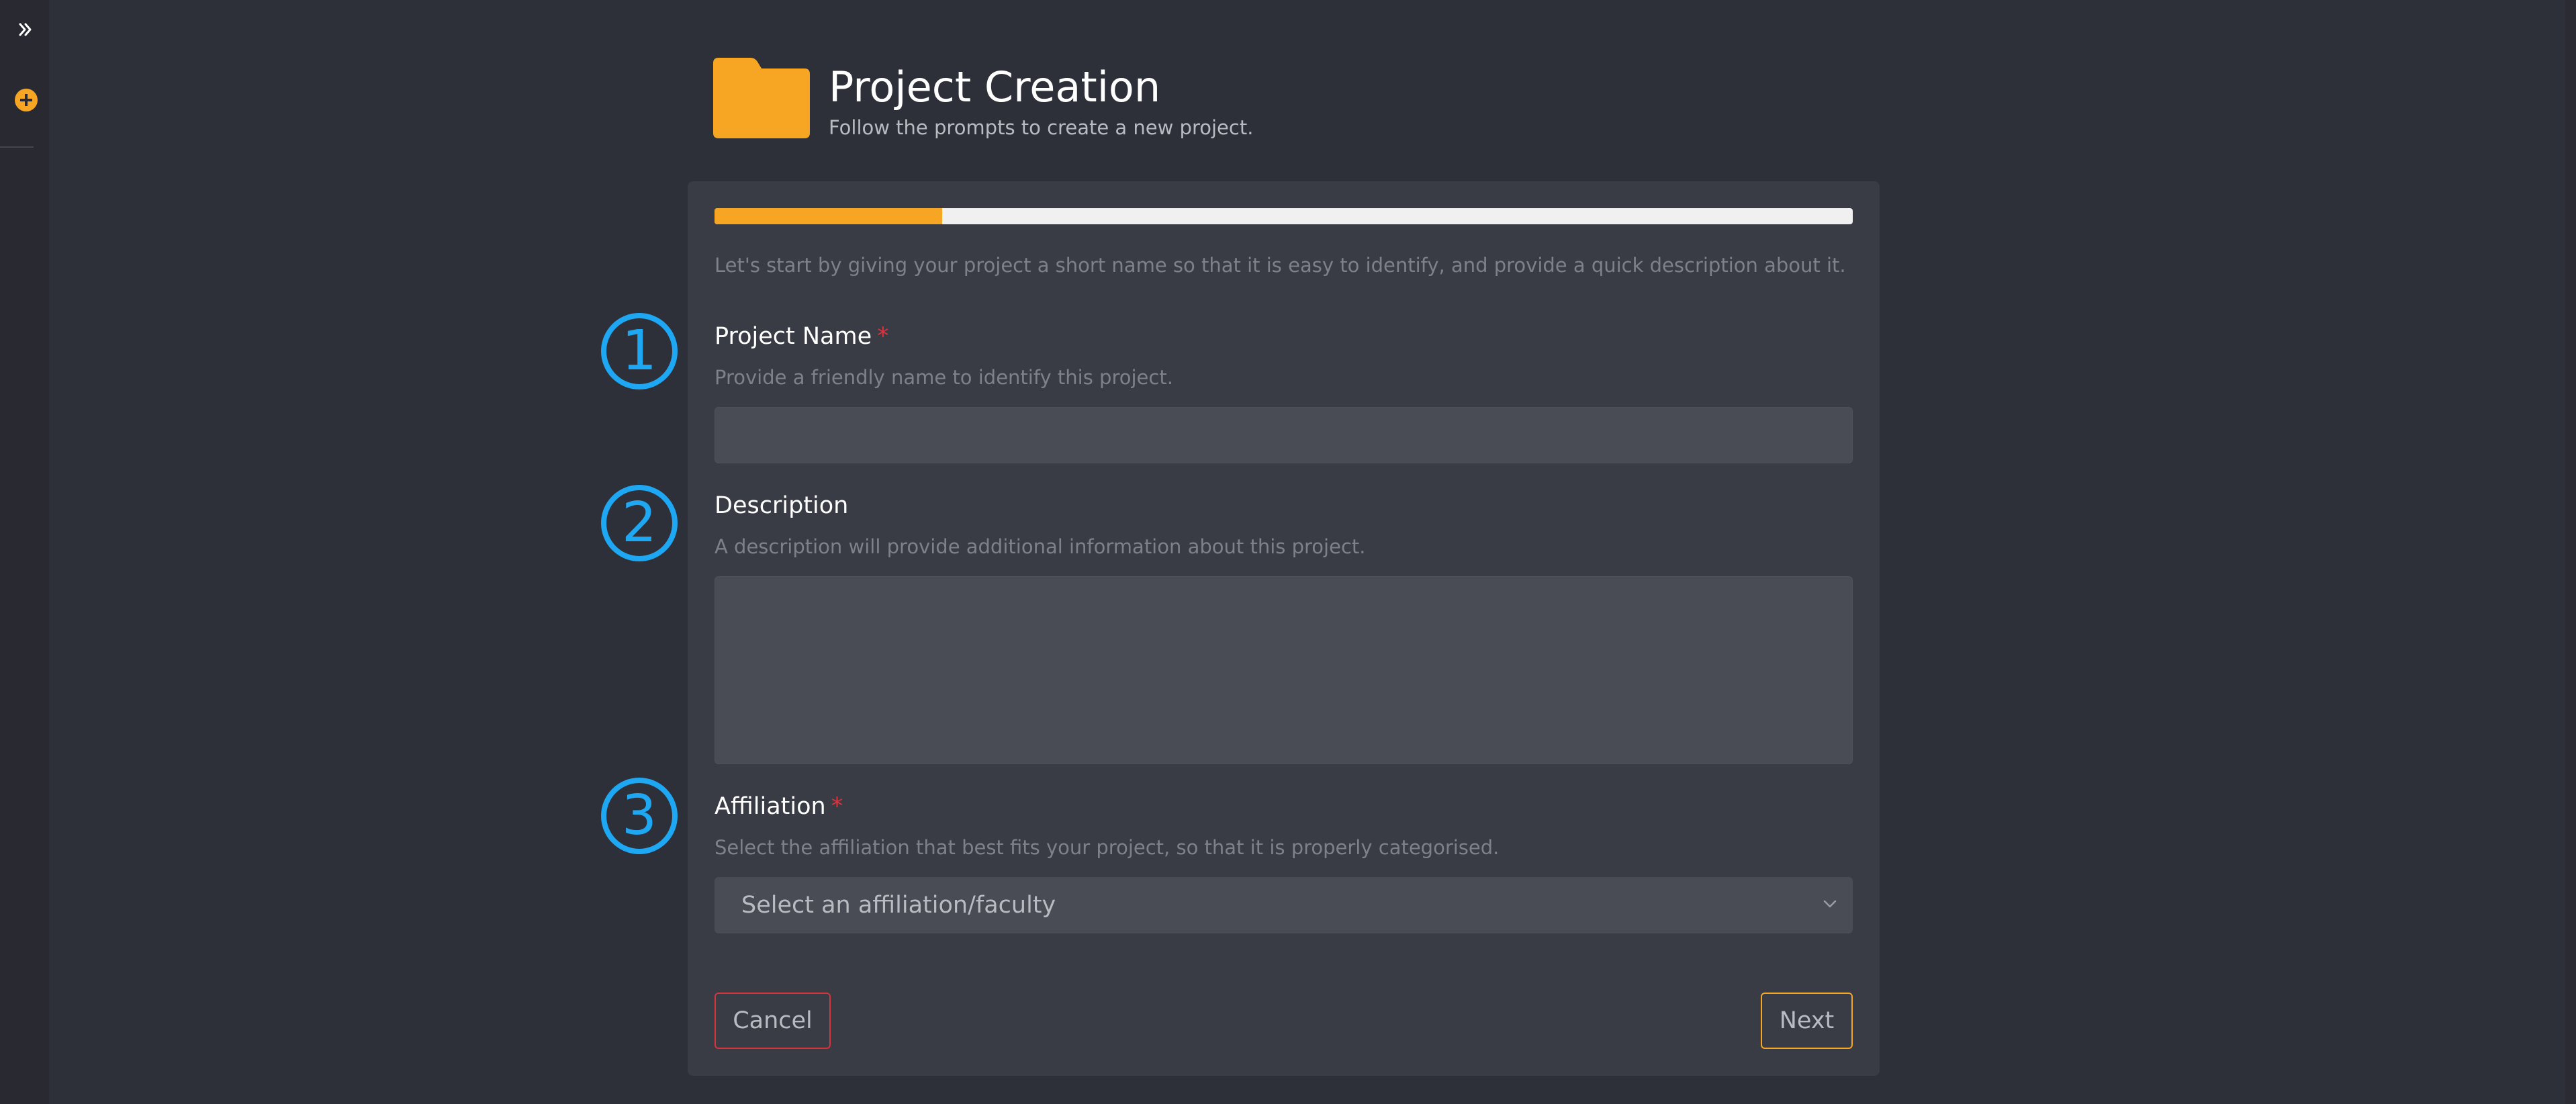 The height and width of the screenshot is (1104, 2576). I want to click on progress-bar-fill, so click(828, 216).